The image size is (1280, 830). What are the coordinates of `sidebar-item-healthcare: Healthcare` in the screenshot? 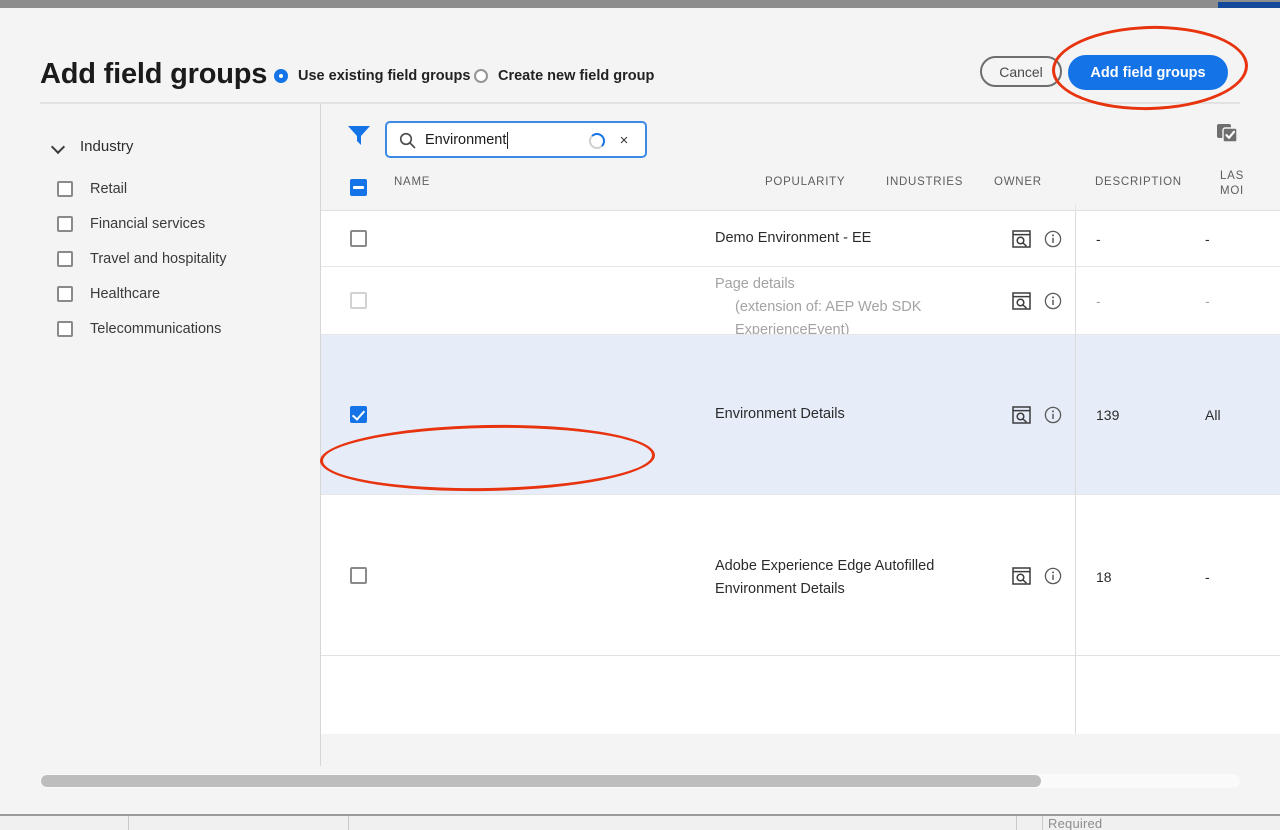 It's located at (108, 294).